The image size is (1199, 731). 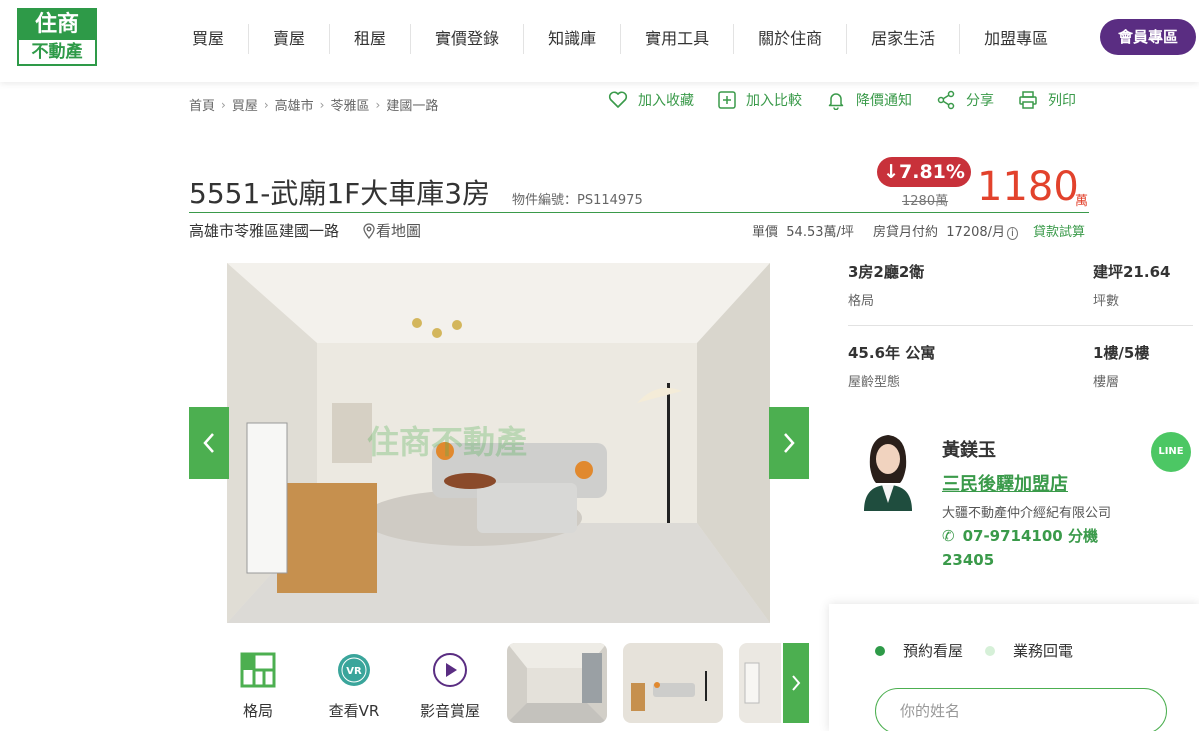 I want to click on member-area-button: 會員專區, so click(x=1148, y=37).